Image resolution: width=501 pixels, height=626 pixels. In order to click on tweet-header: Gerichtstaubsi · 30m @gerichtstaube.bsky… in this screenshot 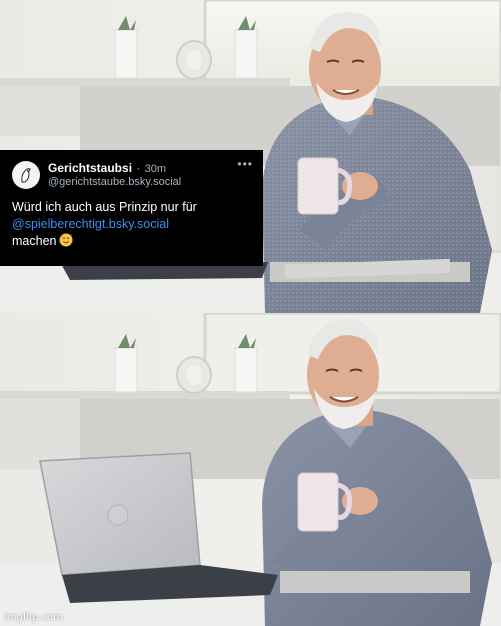, I will do `click(132, 175)`.